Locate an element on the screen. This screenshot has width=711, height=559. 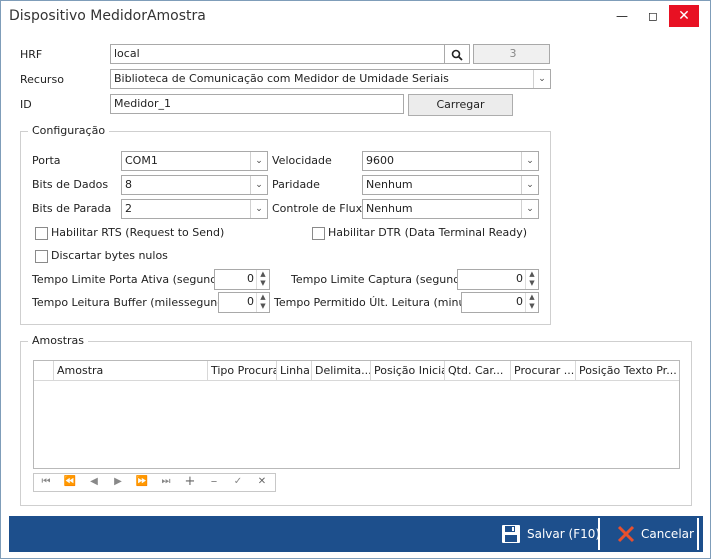
cancel-x-icon is located at coordinates (626, 534).